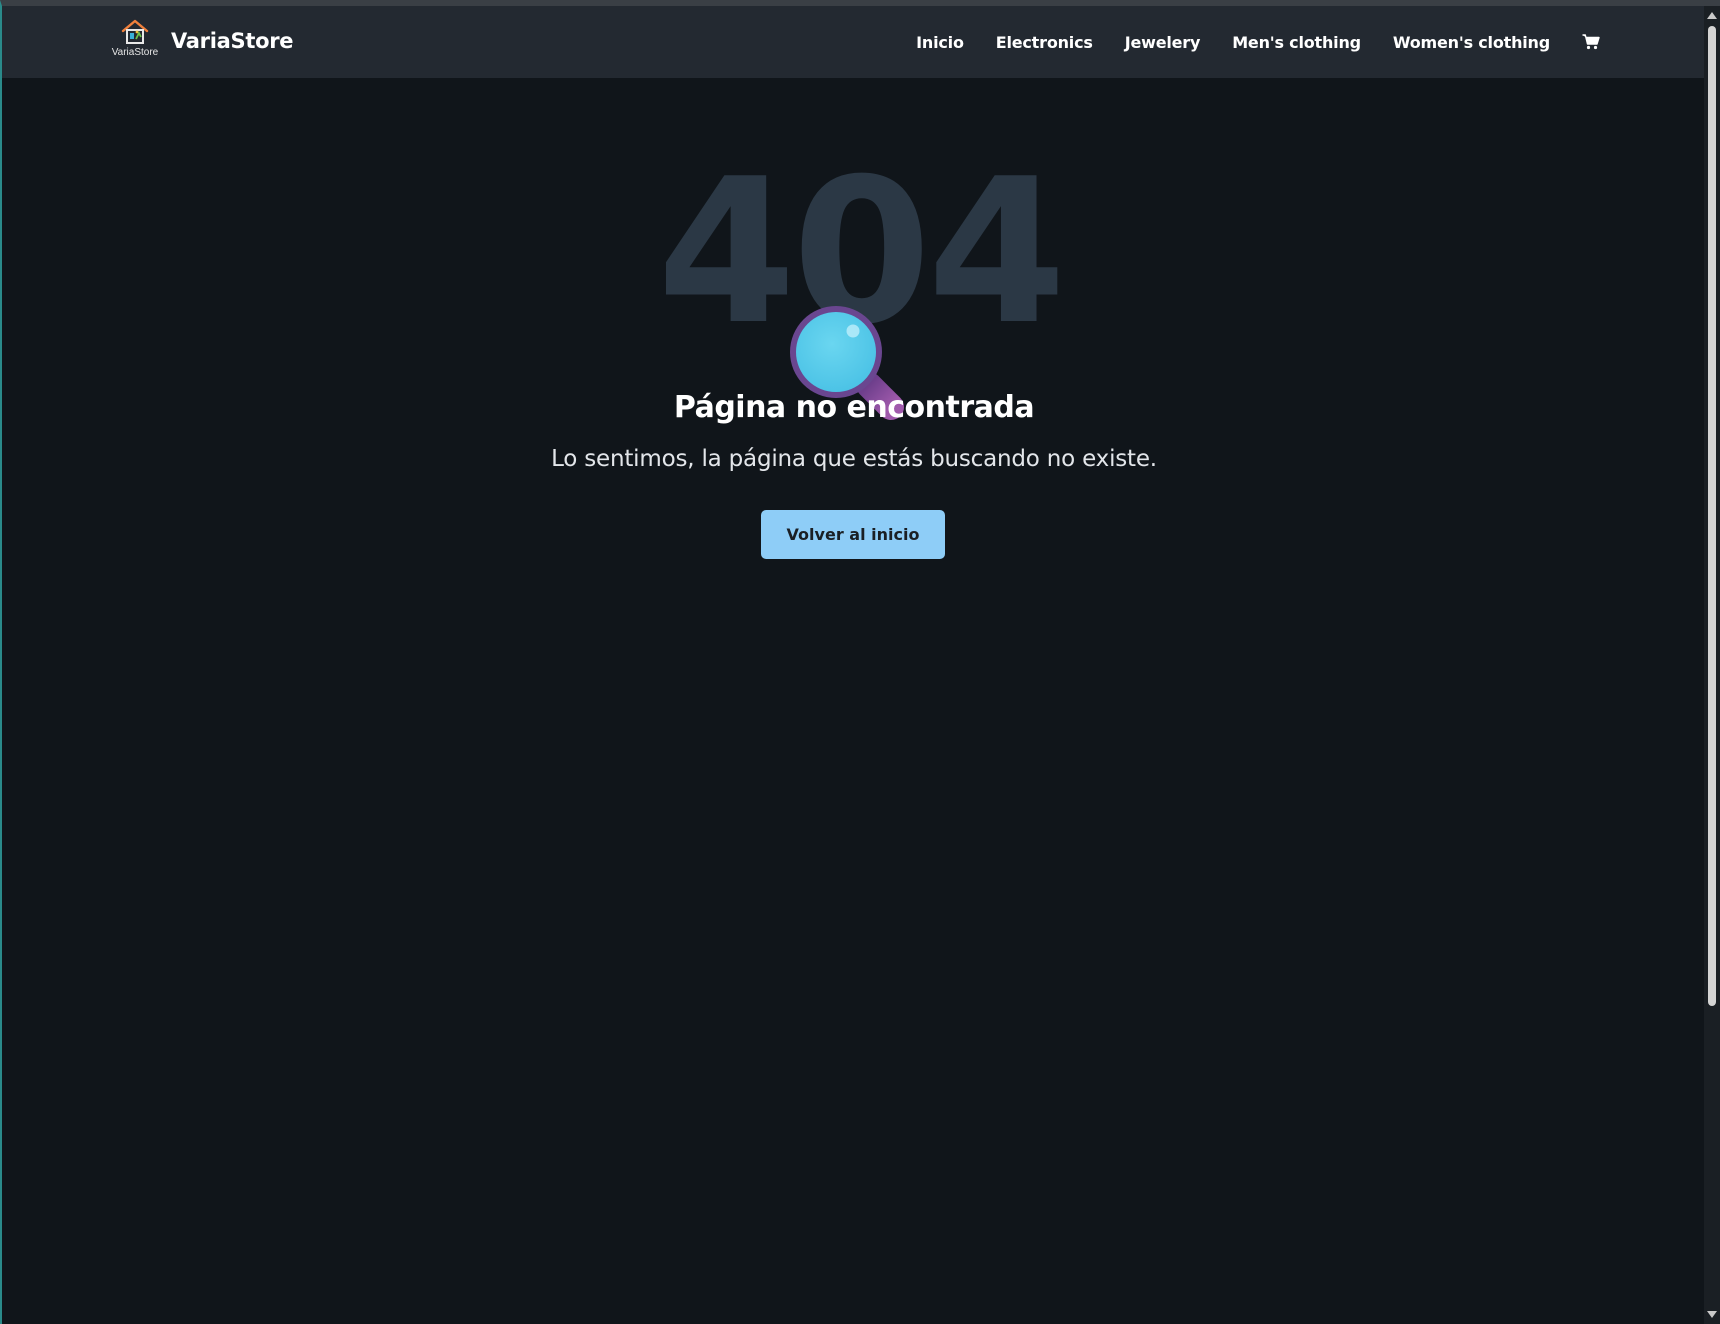 This screenshot has width=1720, height=1324. I want to click on nav-link-inicio: Inicio, so click(940, 42).